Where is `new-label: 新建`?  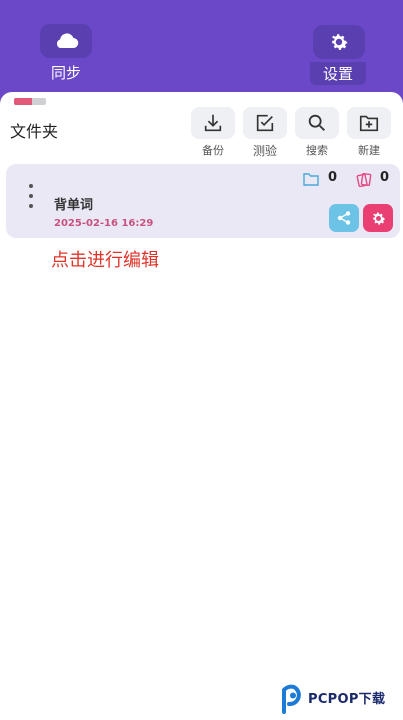 new-label: 新建 is located at coordinates (369, 150).